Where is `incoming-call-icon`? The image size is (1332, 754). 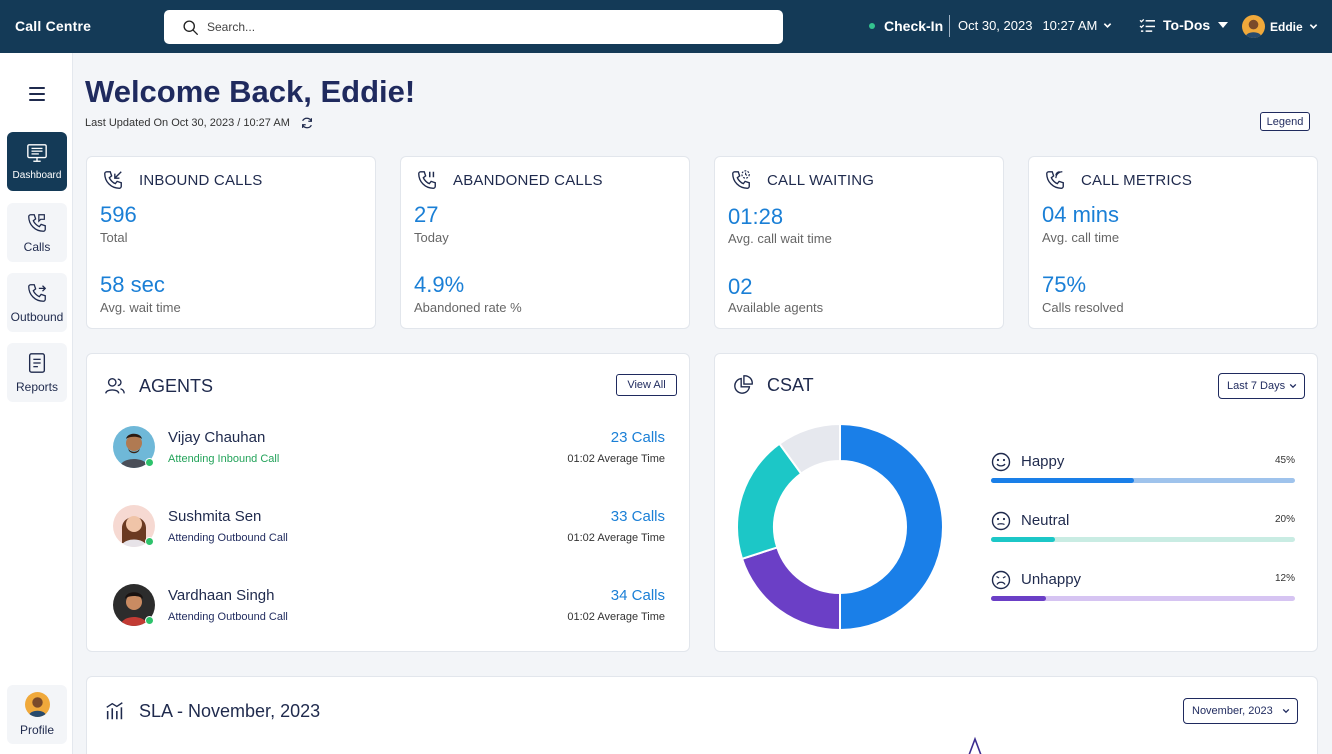 incoming-call-icon is located at coordinates (113, 180).